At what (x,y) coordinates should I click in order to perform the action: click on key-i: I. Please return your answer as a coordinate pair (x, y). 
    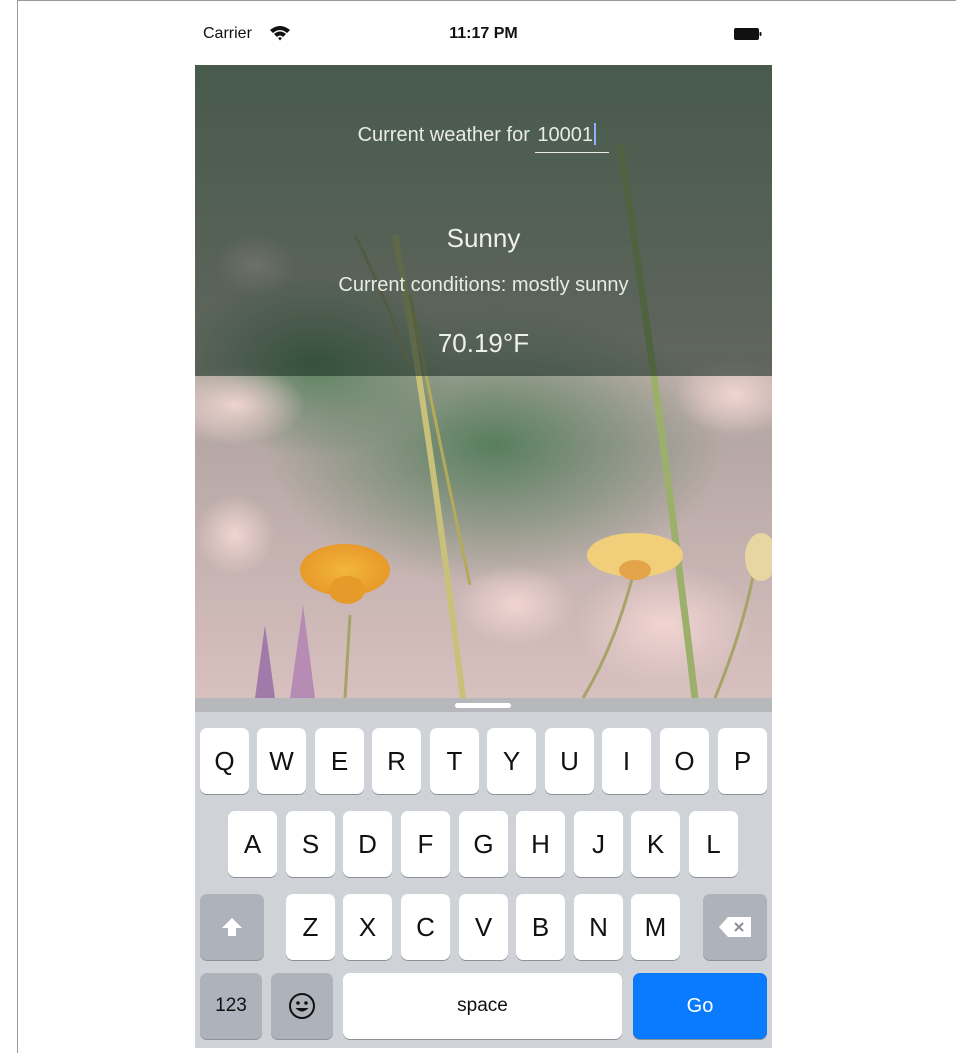
    Looking at the image, I should click on (626, 761).